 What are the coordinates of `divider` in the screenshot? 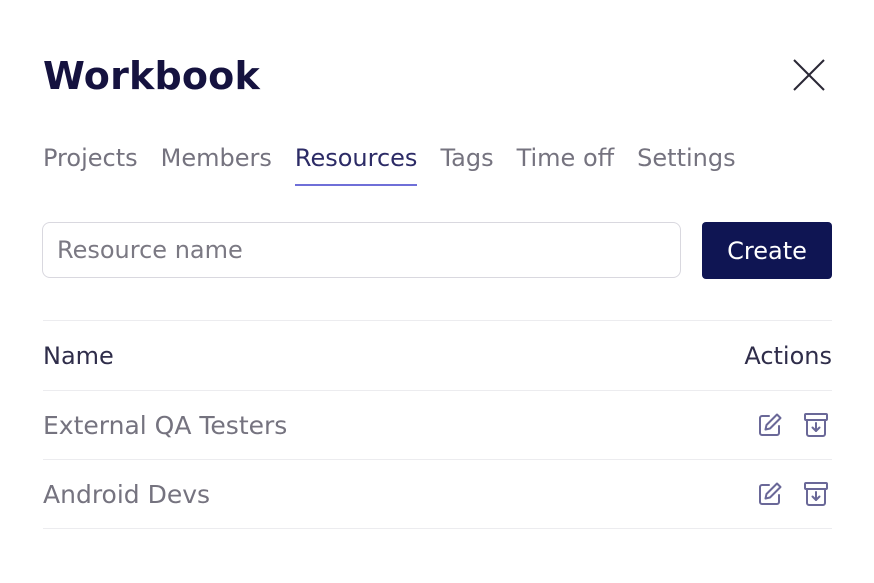 It's located at (437, 528).